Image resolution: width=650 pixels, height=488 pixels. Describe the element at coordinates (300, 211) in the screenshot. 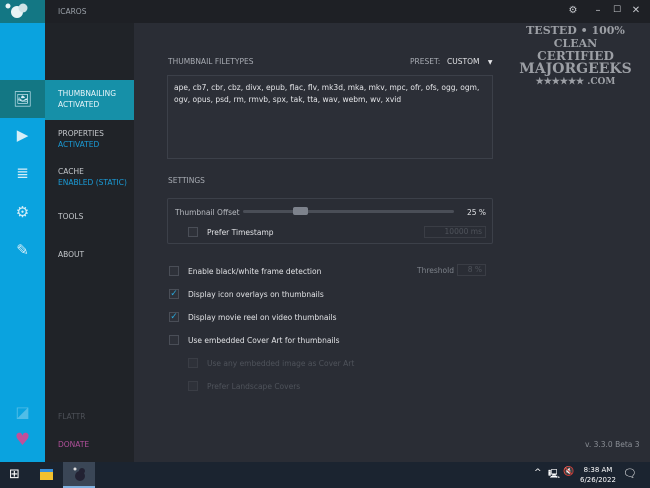

I see `offset-slider-handle` at that location.